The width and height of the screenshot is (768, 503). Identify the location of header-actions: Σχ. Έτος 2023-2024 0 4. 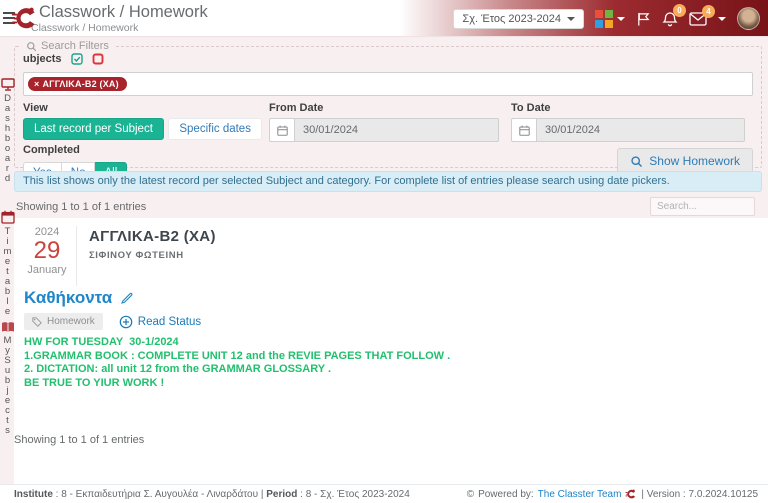
(606, 18).